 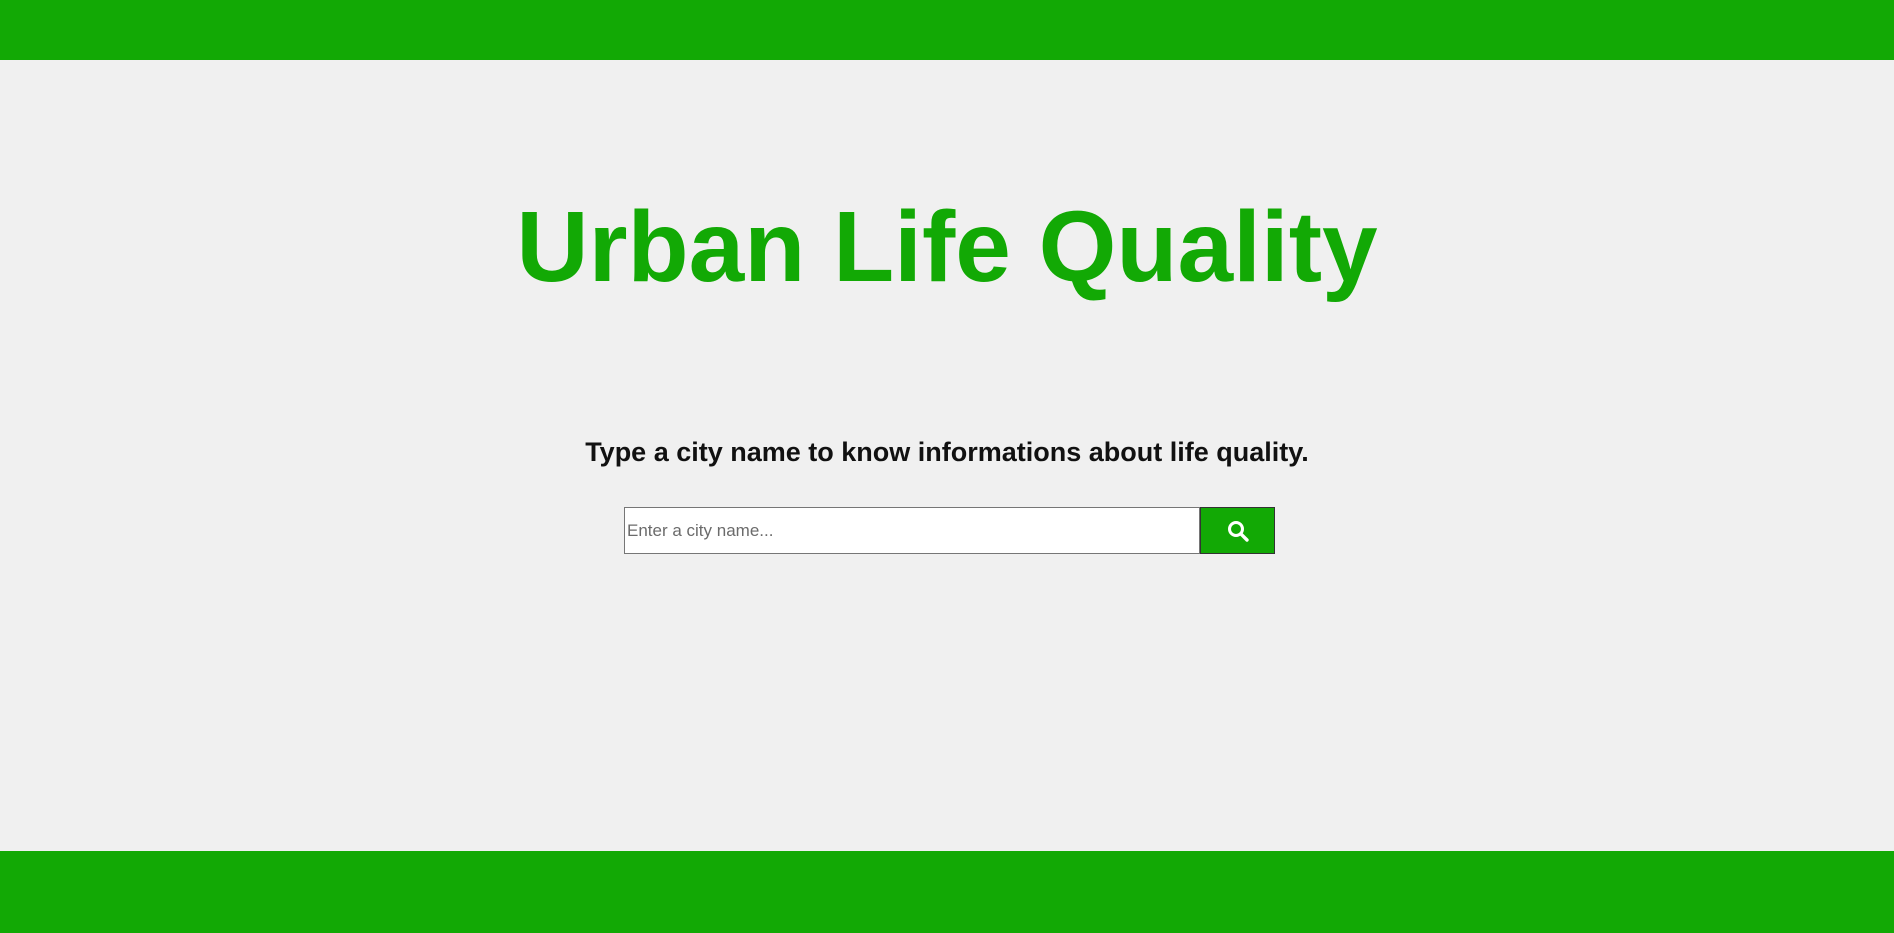 What do you see at coordinates (912, 530) in the screenshot?
I see `city-search-input` at bounding box center [912, 530].